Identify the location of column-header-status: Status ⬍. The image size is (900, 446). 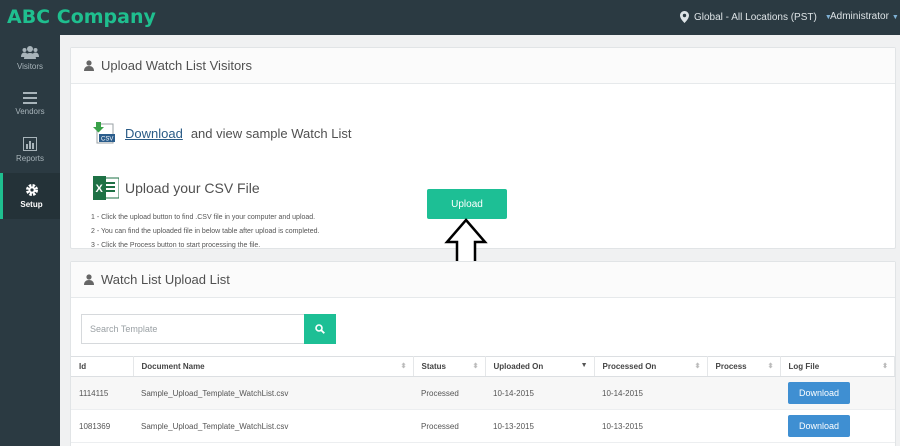
(449, 366).